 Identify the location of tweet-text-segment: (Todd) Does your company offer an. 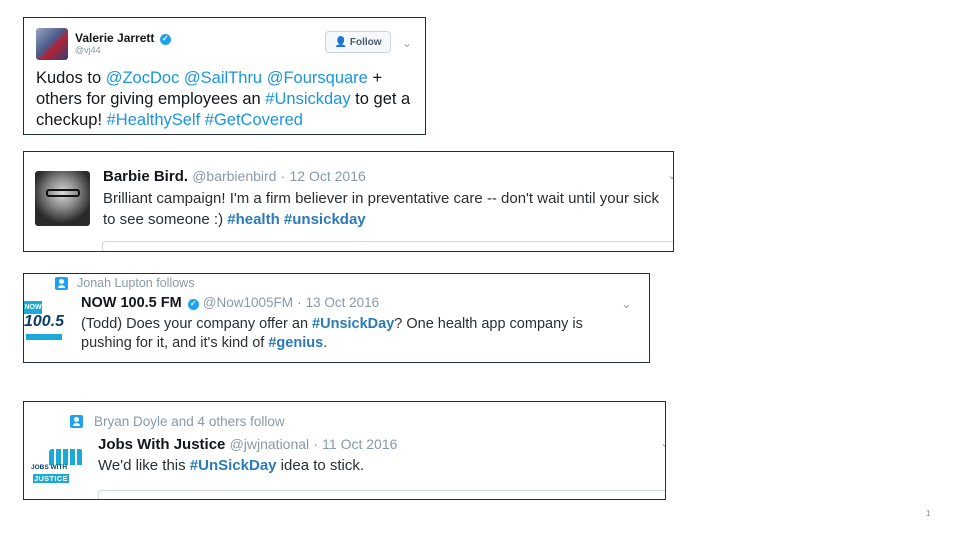
(197, 324).